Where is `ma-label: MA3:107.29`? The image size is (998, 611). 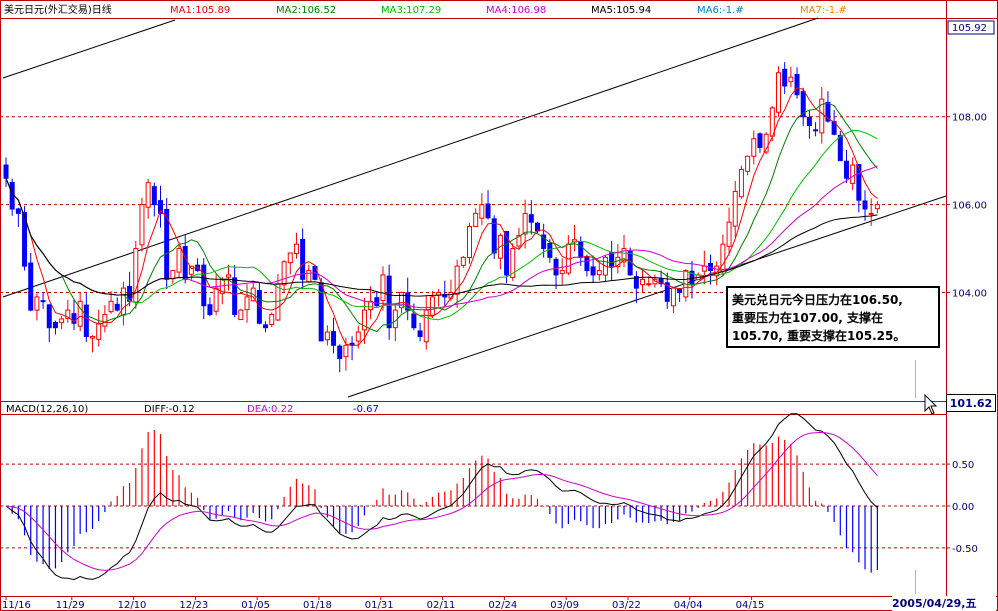 ma-label: MA3:107.29 is located at coordinates (411, 10).